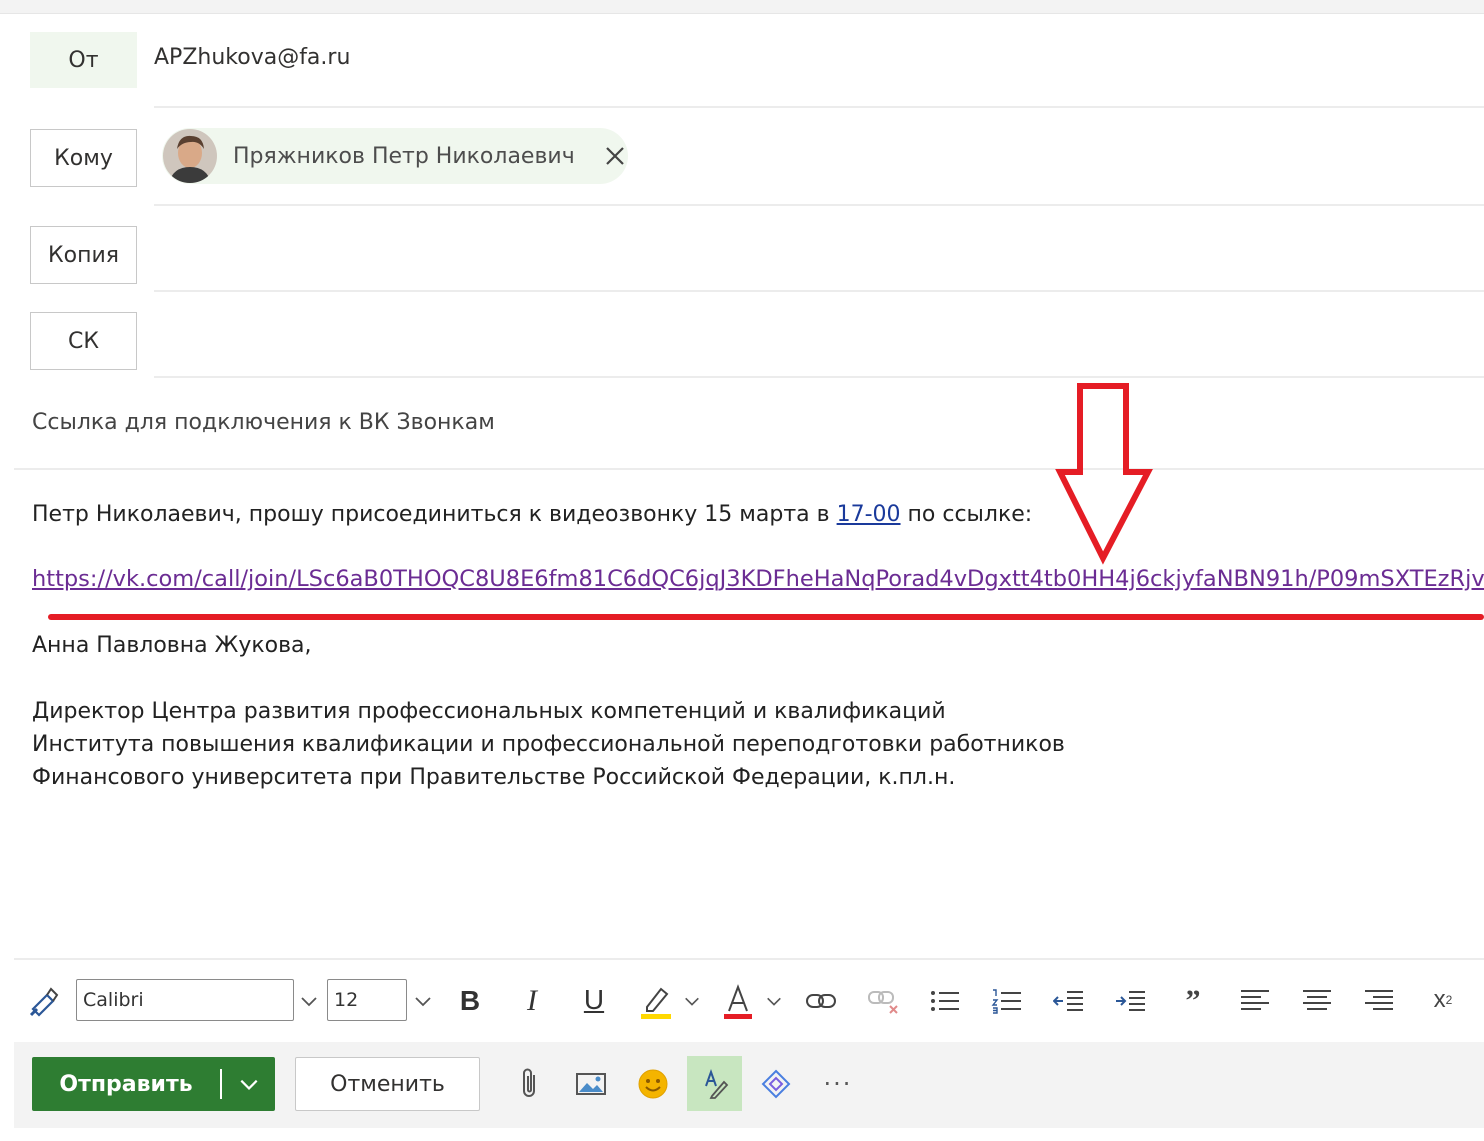 Image resolution: width=1484 pixels, height=1141 pixels. Describe the element at coordinates (766, 617) in the screenshot. I see `red-underline-annotation` at that location.